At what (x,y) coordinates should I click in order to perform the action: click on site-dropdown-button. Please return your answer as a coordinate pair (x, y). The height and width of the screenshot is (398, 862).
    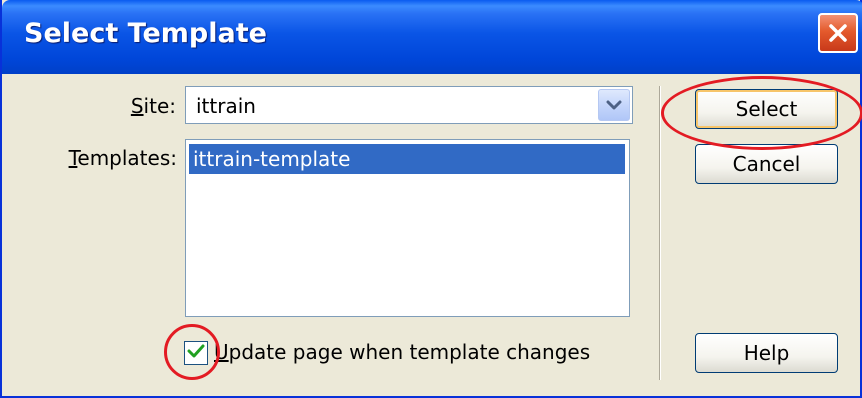
    Looking at the image, I should click on (614, 105).